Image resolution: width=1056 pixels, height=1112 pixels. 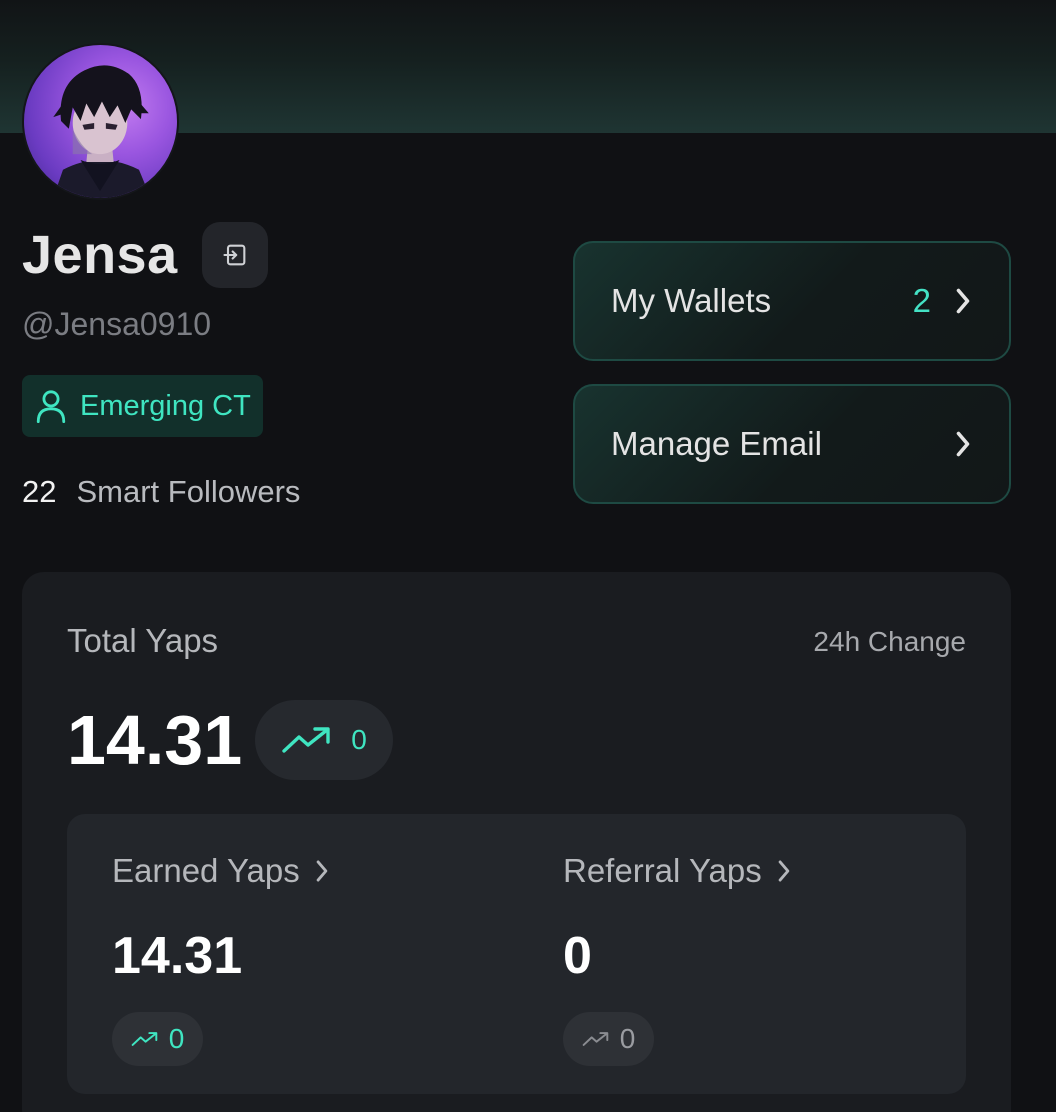 What do you see at coordinates (51, 406) in the screenshot?
I see `user-icon` at bounding box center [51, 406].